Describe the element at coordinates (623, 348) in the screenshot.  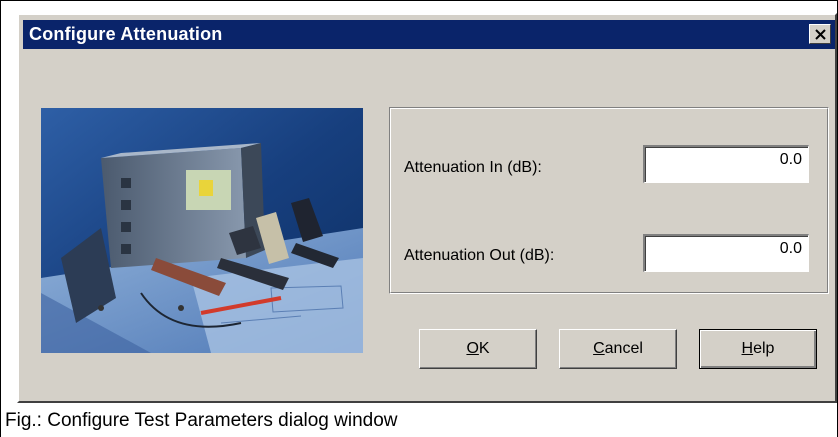
I see `cancel-button-label: ancel` at that location.